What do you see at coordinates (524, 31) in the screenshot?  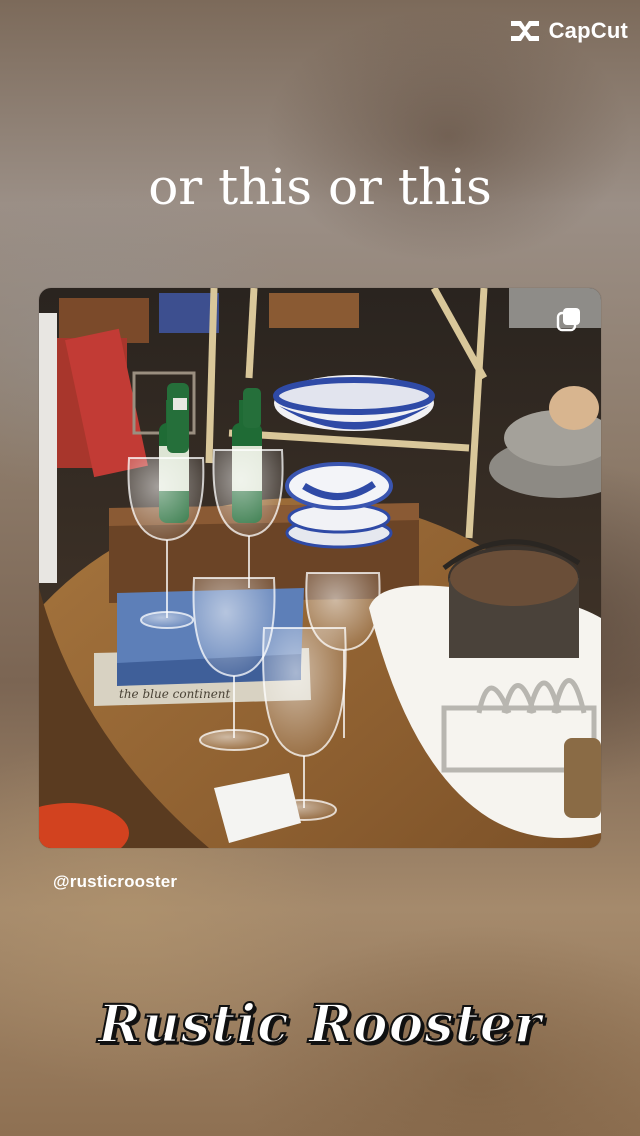 I see `capcut-logo-icon` at bounding box center [524, 31].